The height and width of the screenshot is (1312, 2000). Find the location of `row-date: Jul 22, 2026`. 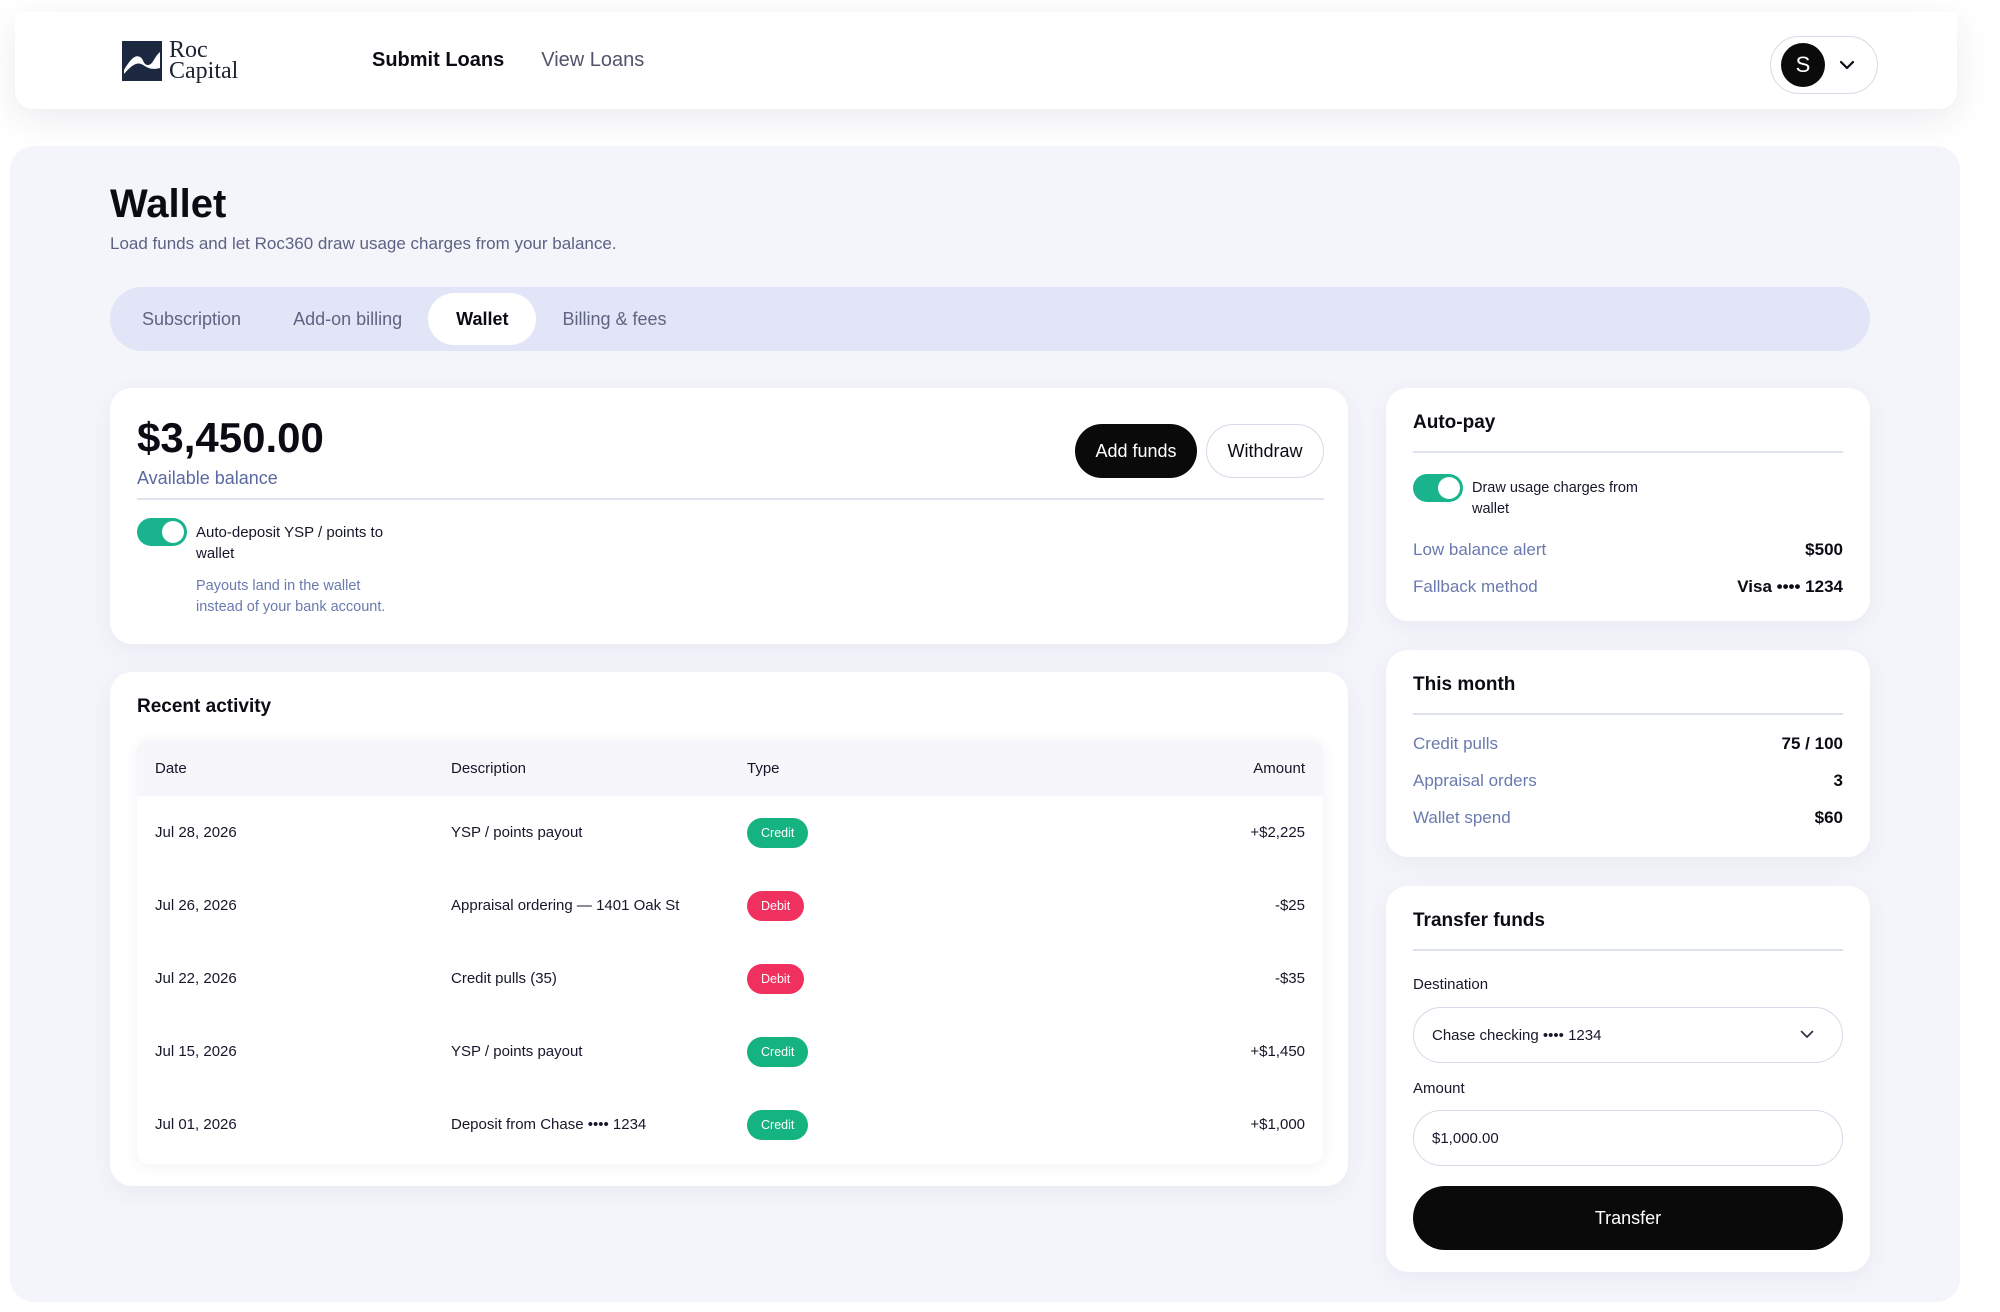

row-date: Jul 22, 2026 is located at coordinates (196, 978).